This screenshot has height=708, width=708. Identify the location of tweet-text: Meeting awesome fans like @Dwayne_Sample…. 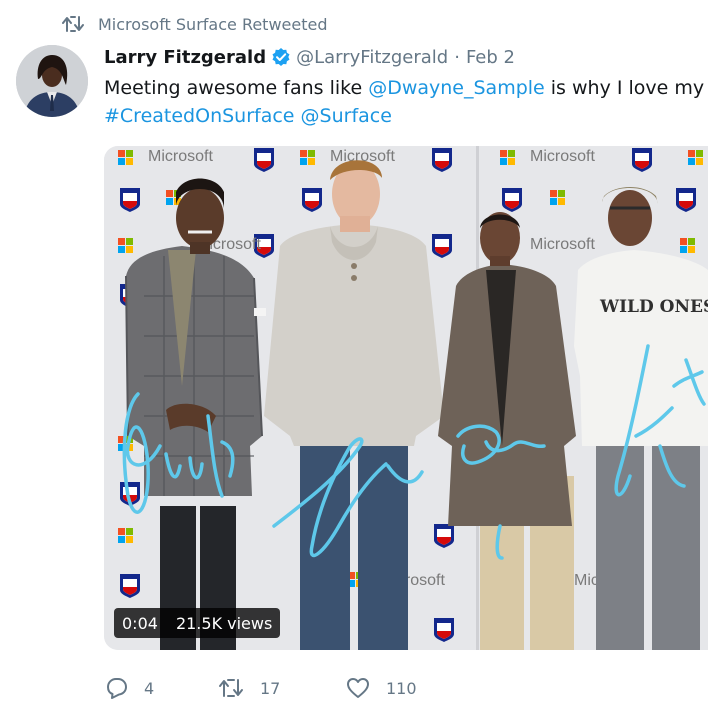
(406, 102).